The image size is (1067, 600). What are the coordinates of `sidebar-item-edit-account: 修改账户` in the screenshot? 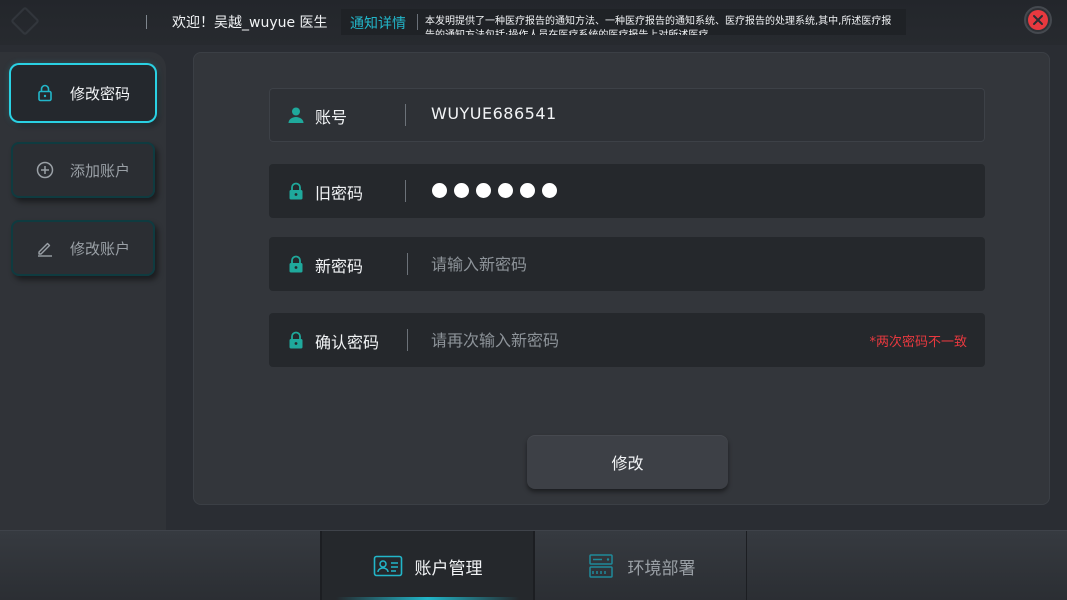 It's located at (83, 248).